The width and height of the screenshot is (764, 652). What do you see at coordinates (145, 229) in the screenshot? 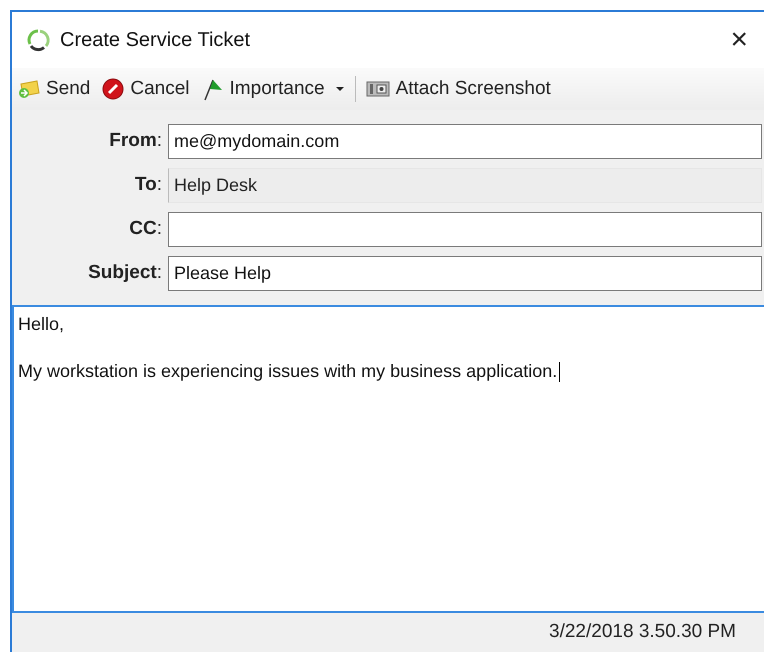
I see `field-label: CC:` at bounding box center [145, 229].